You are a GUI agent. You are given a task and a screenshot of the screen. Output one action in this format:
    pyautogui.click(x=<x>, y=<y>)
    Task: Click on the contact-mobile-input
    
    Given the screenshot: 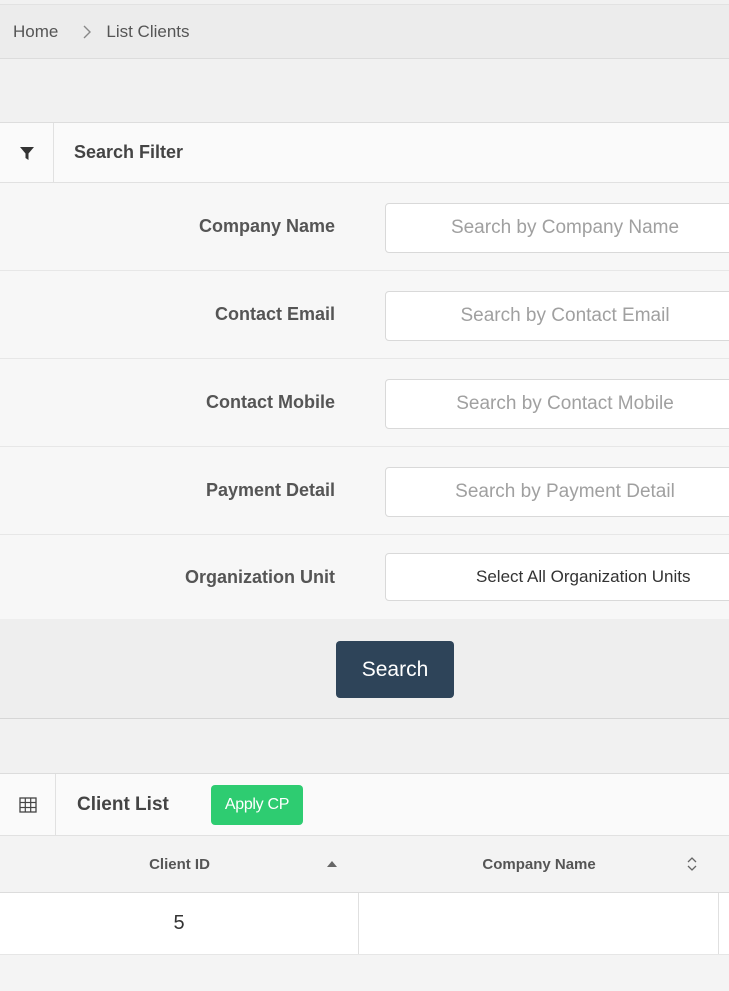 What is the action you would take?
    pyautogui.click(x=557, y=404)
    